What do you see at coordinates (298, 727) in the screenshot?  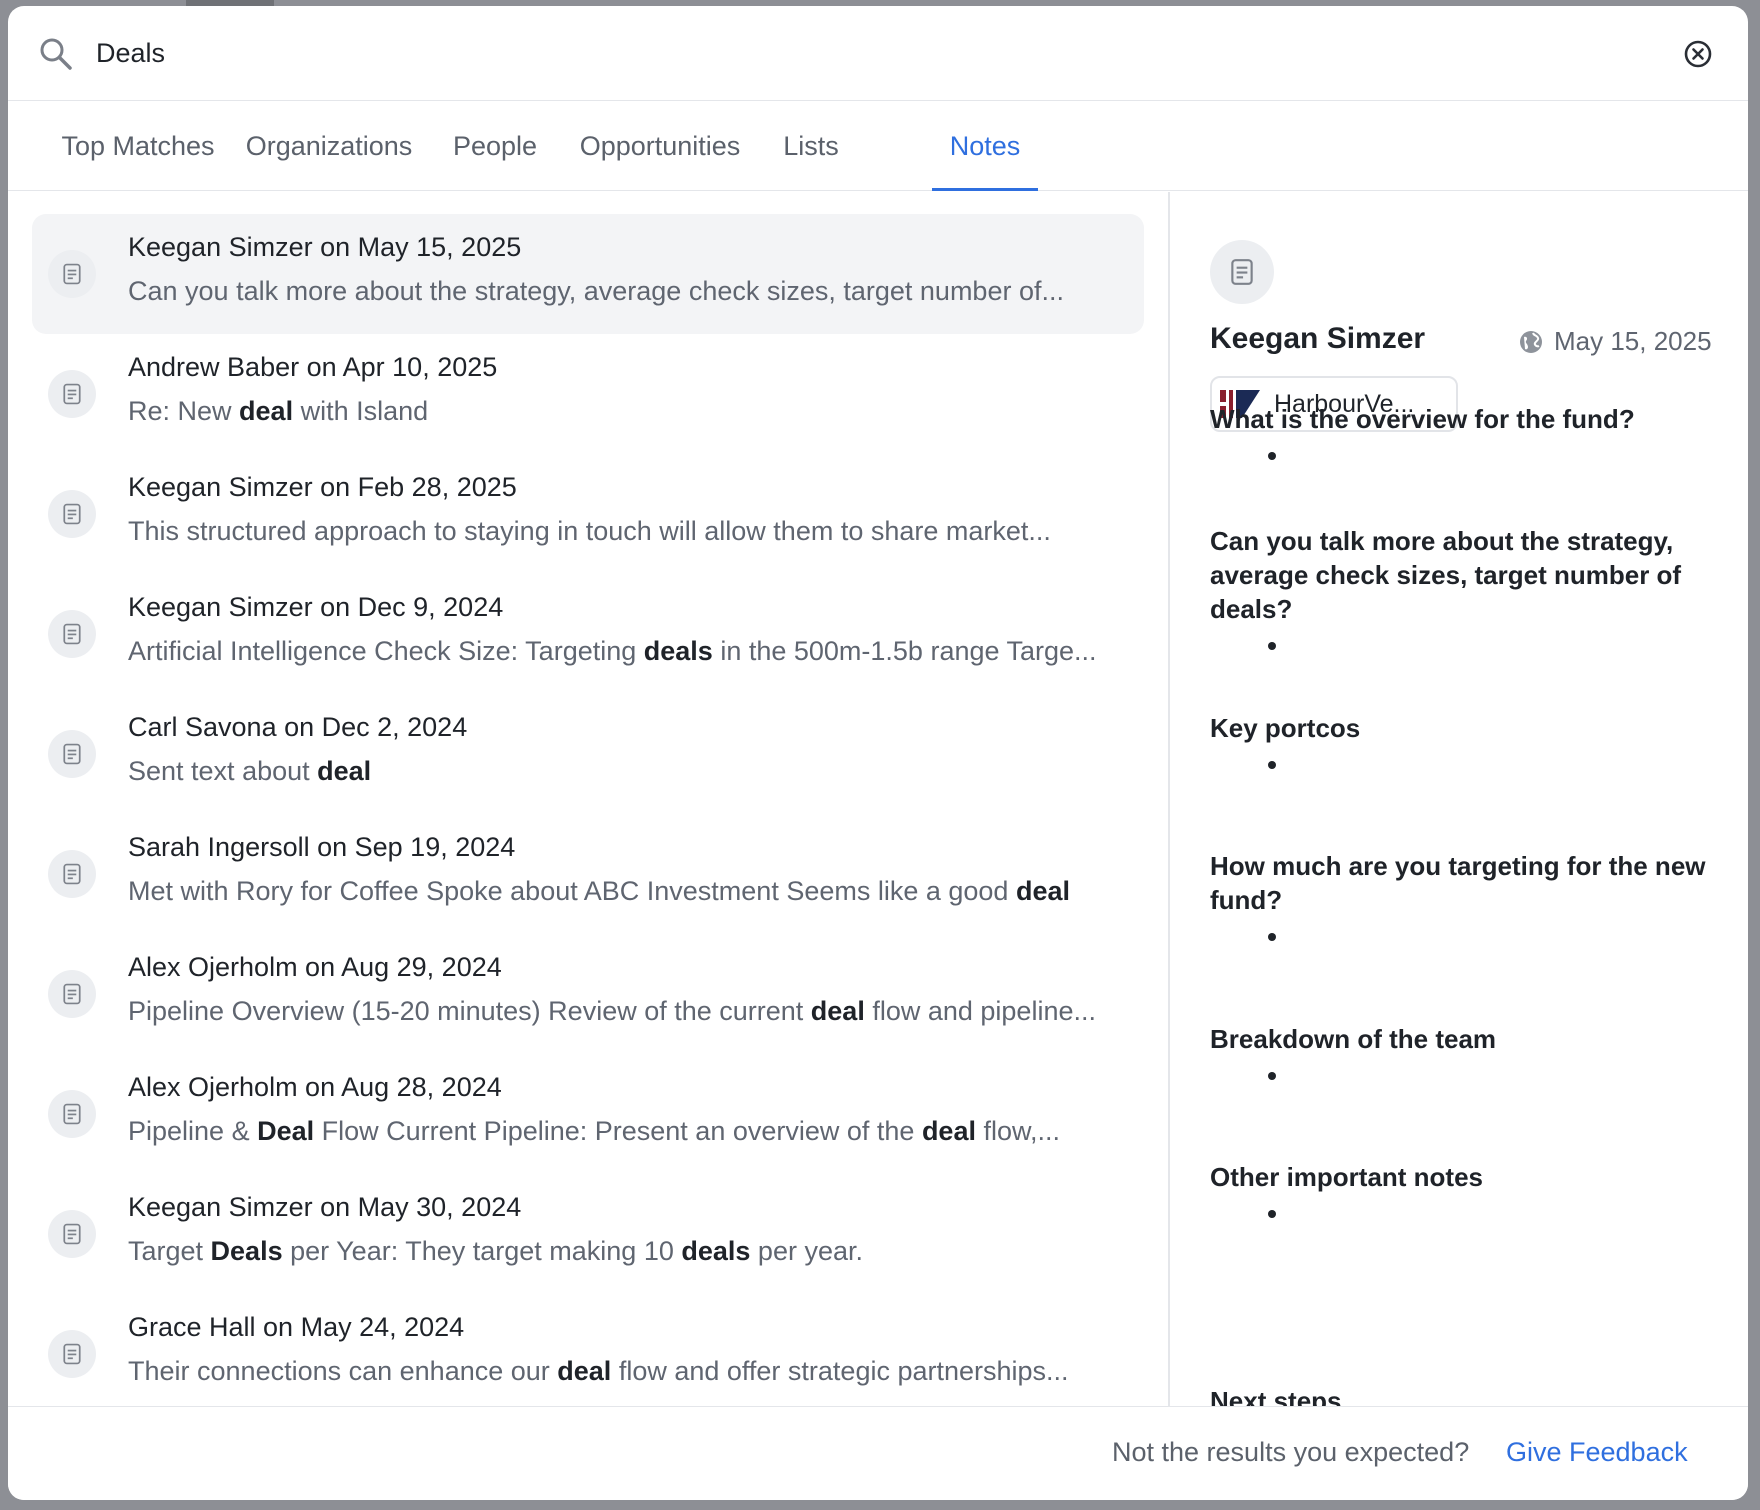 I see `note-result-title: Carl Savona on Dec 2, 2024` at bounding box center [298, 727].